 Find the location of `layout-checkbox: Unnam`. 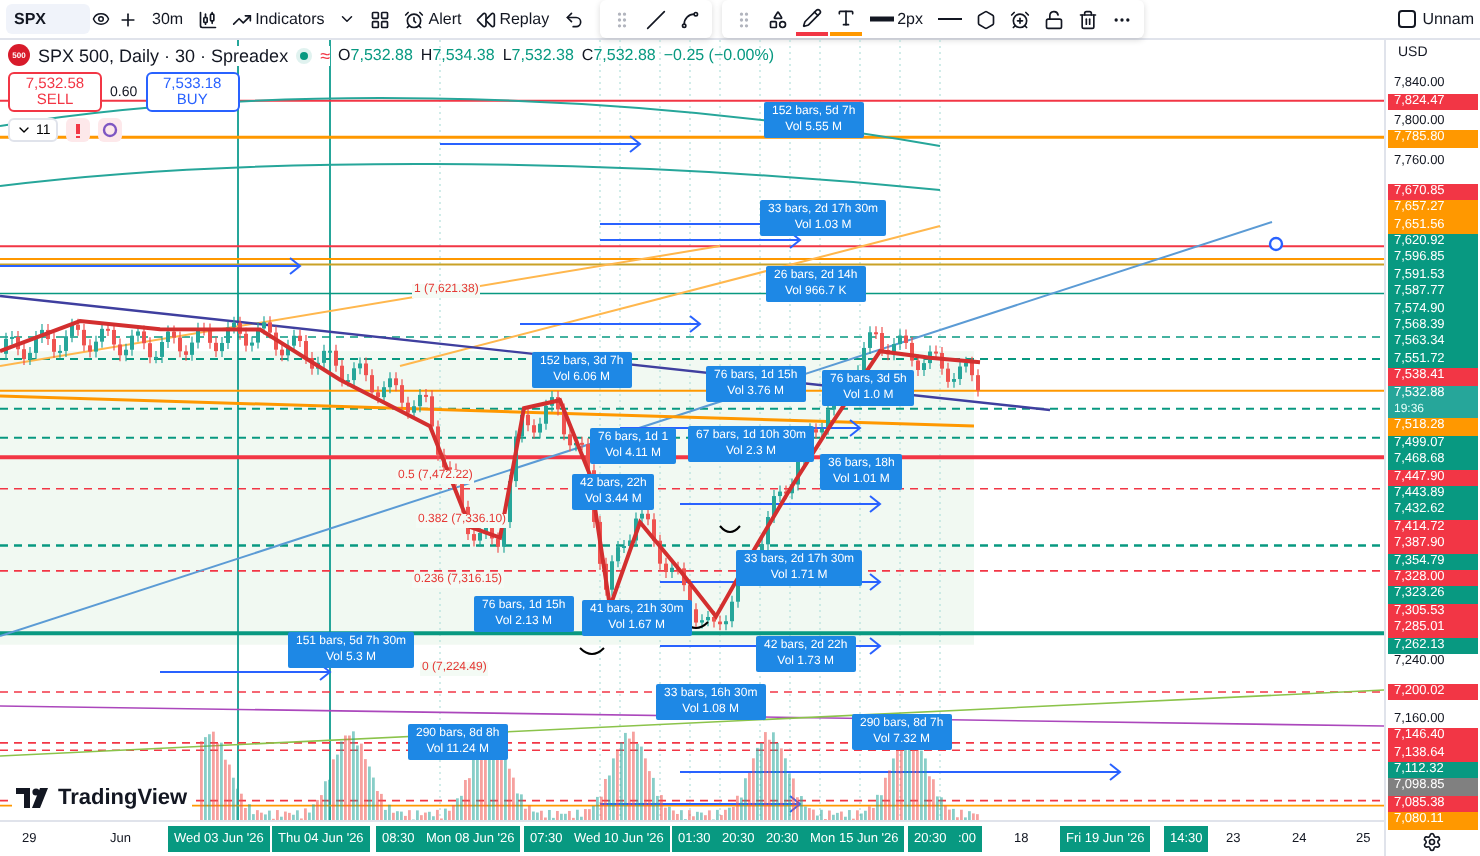

layout-checkbox: Unnam is located at coordinates (1436, 19).